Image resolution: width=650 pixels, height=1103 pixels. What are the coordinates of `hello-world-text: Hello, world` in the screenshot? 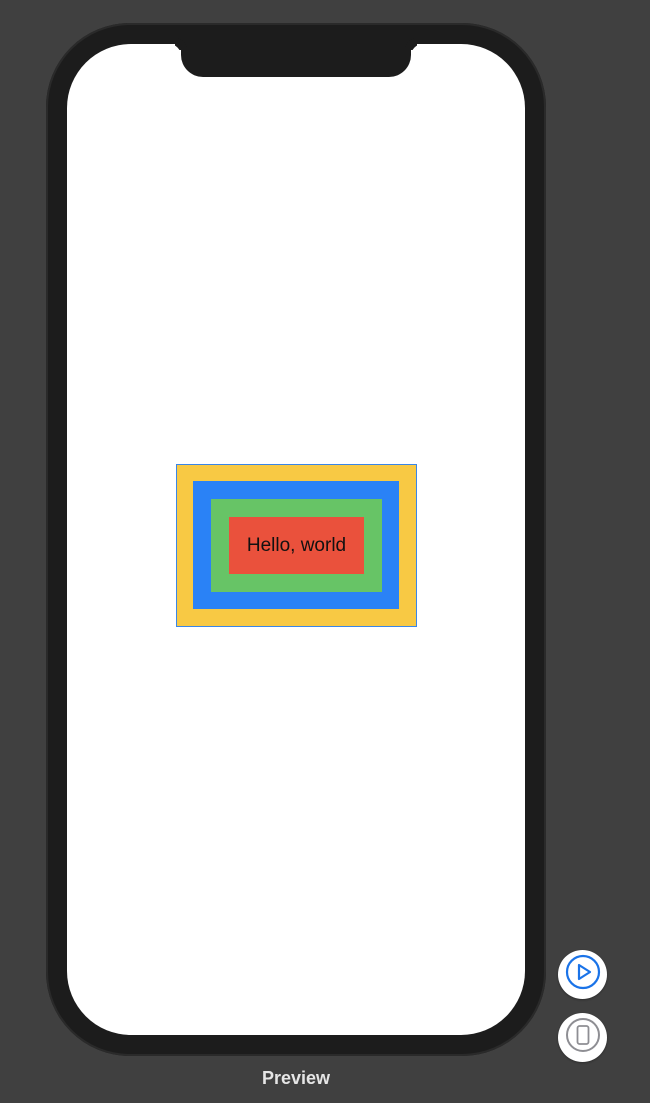 It's located at (296, 545).